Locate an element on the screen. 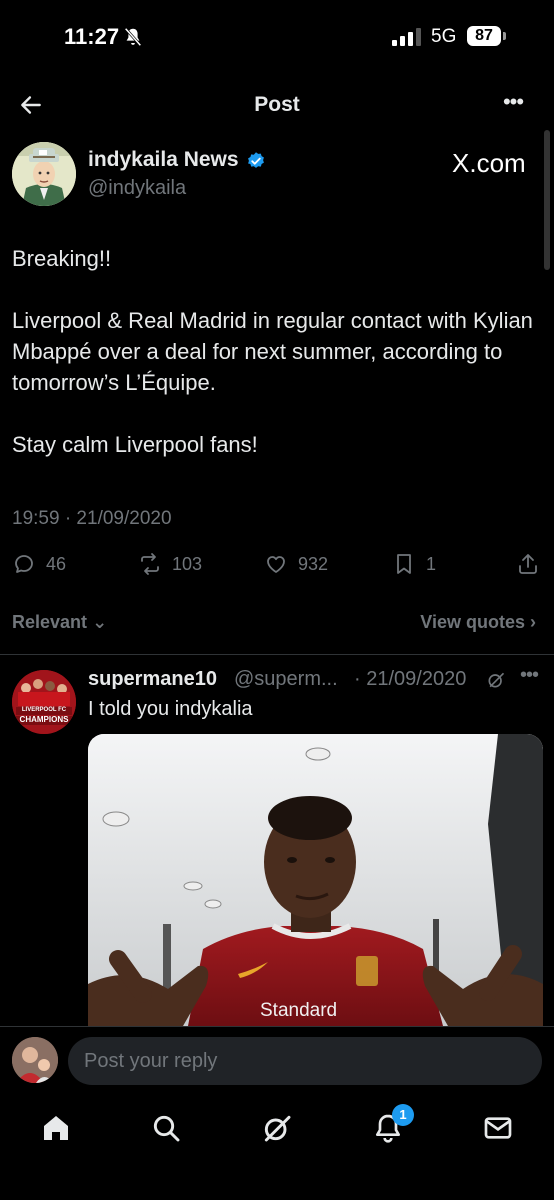 Image resolution: width=554 pixels, height=1200 pixels. post-header: Post ••• is located at coordinates (277, 105).